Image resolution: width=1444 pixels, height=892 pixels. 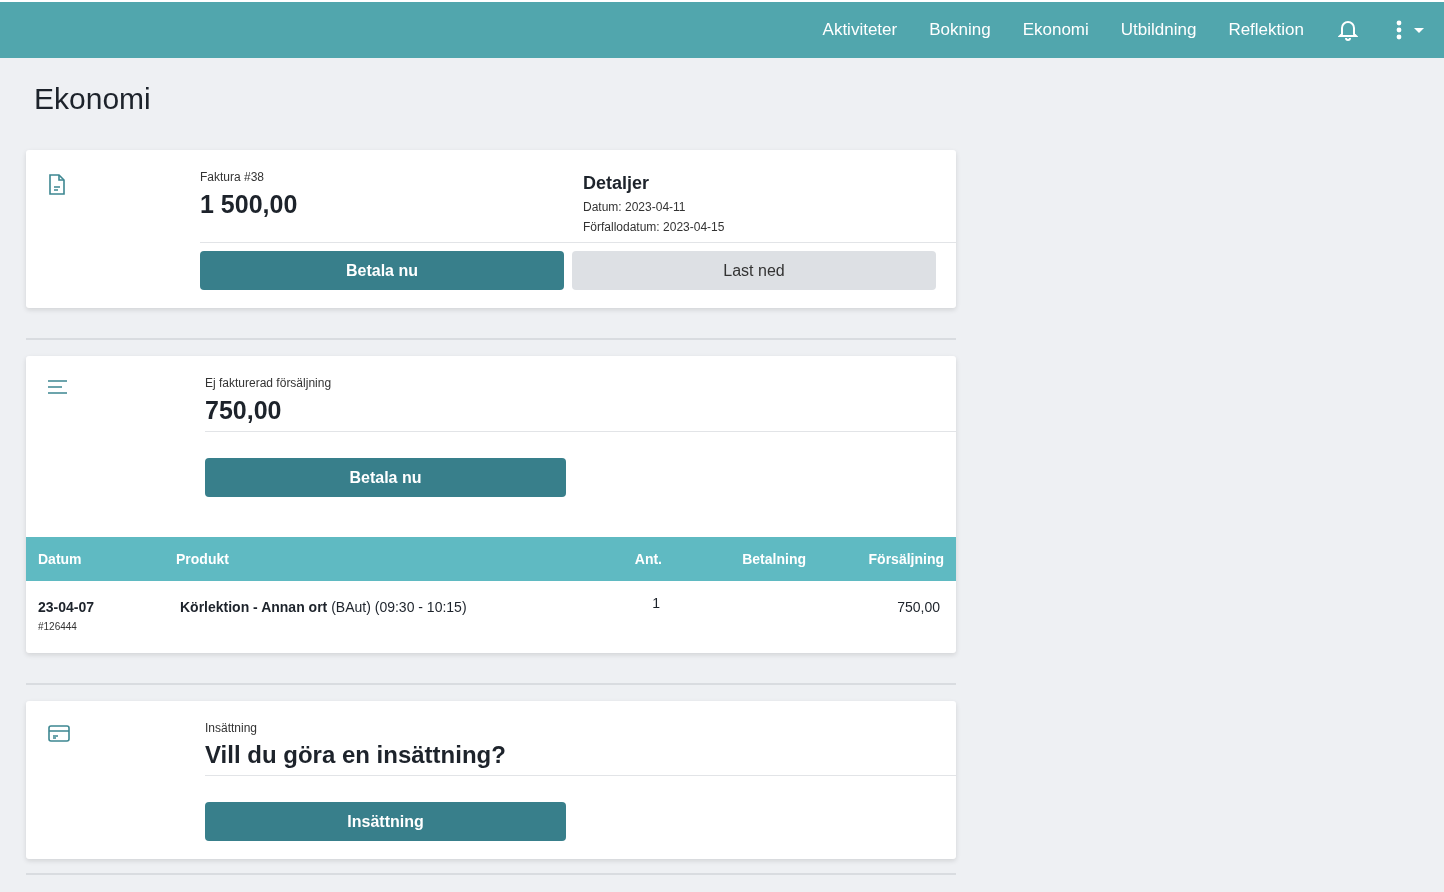 What do you see at coordinates (918, 608) in the screenshot?
I see `sale-cell-text: 750,00` at bounding box center [918, 608].